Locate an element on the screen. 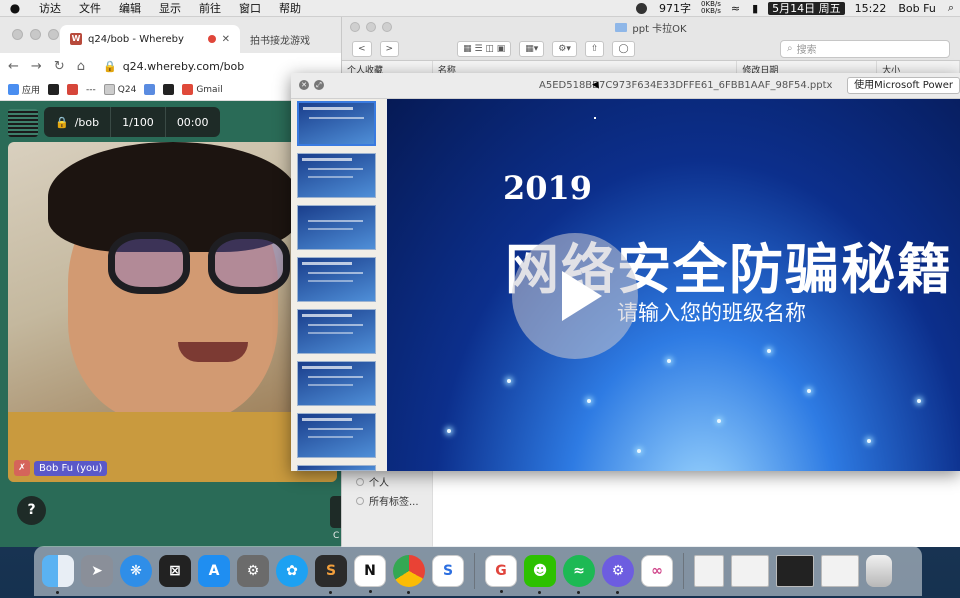 This screenshot has width=960, height=598. menu-window: 窗口 is located at coordinates (250, 8).